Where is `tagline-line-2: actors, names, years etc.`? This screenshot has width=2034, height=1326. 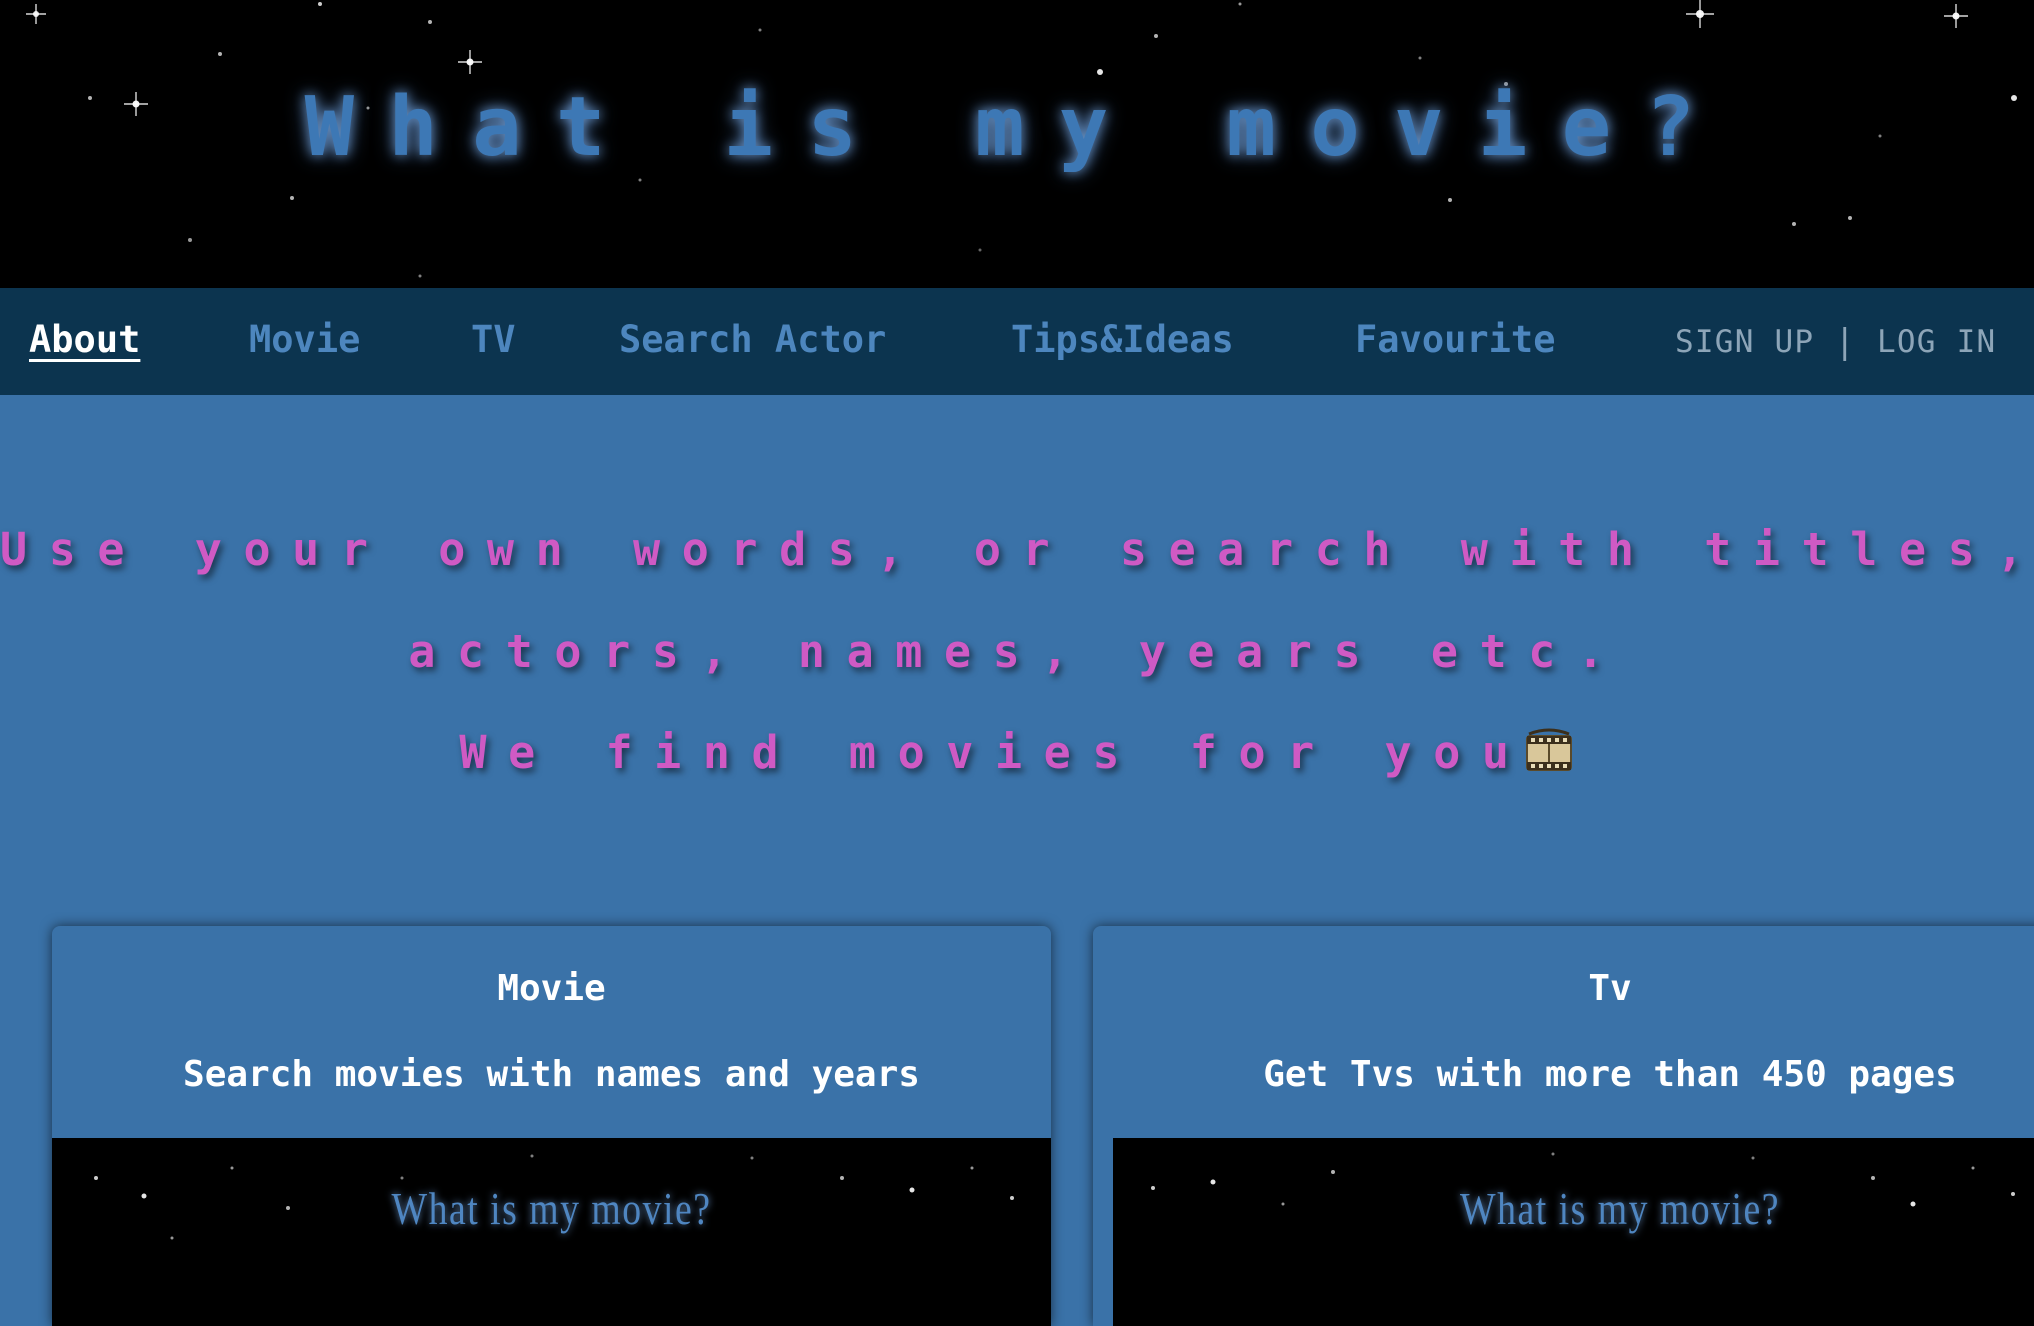
tagline-line-2: actors, names, years etc. is located at coordinates (1017, 651).